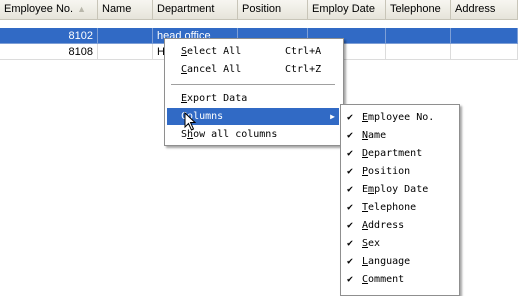 Image resolution: width=518 pixels, height=296 pixels. I want to click on columns-submenu-item: ✔ Employ Date, so click(399, 189).